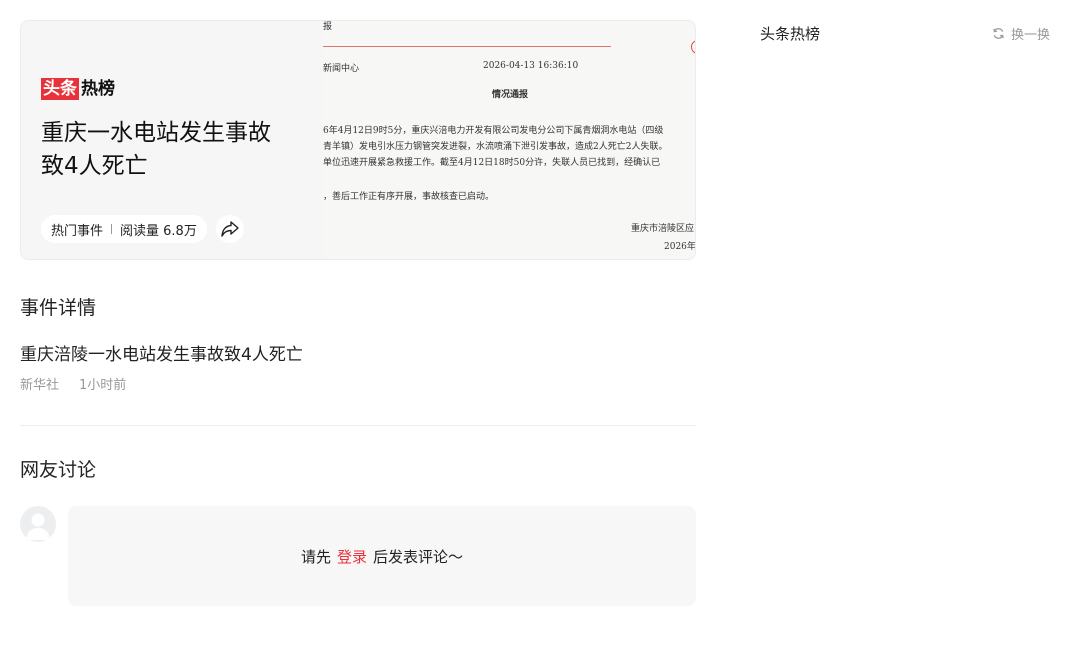 The width and height of the screenshot is (1074, 652). Describe the element at coordinates (467, 46) in the screenshot. I see `doc-red-rule` at that location.